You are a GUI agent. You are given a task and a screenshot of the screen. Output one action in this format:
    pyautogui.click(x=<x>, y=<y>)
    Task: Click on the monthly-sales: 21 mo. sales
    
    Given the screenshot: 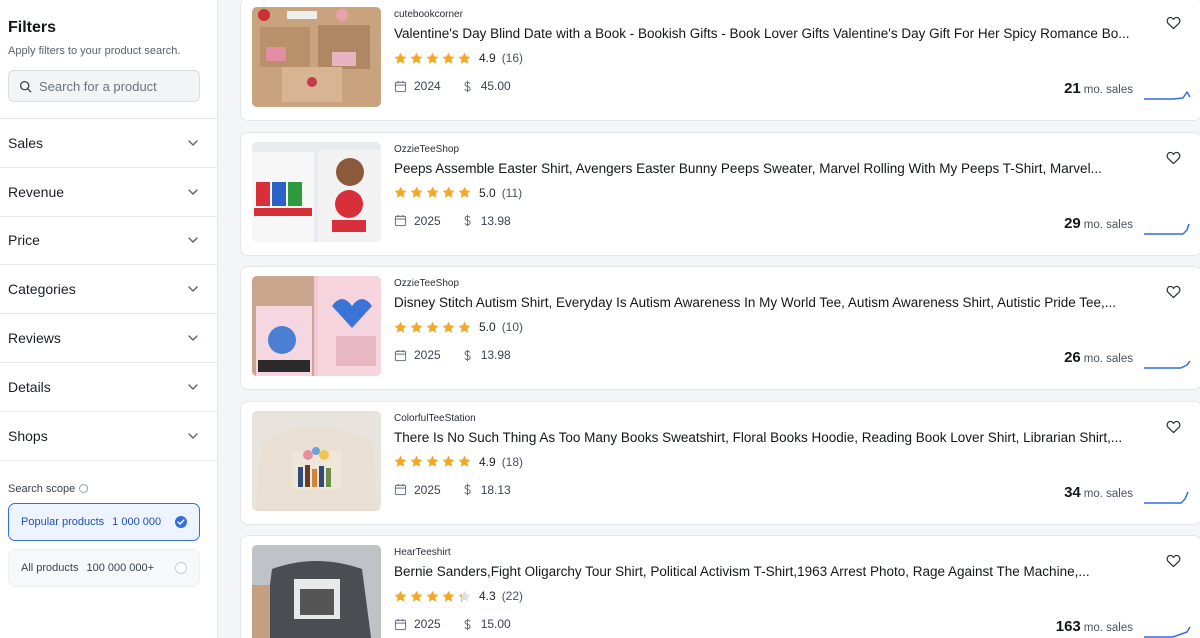 What is the action you would take?
    pyautogui.click(x=1098, y=88)
    